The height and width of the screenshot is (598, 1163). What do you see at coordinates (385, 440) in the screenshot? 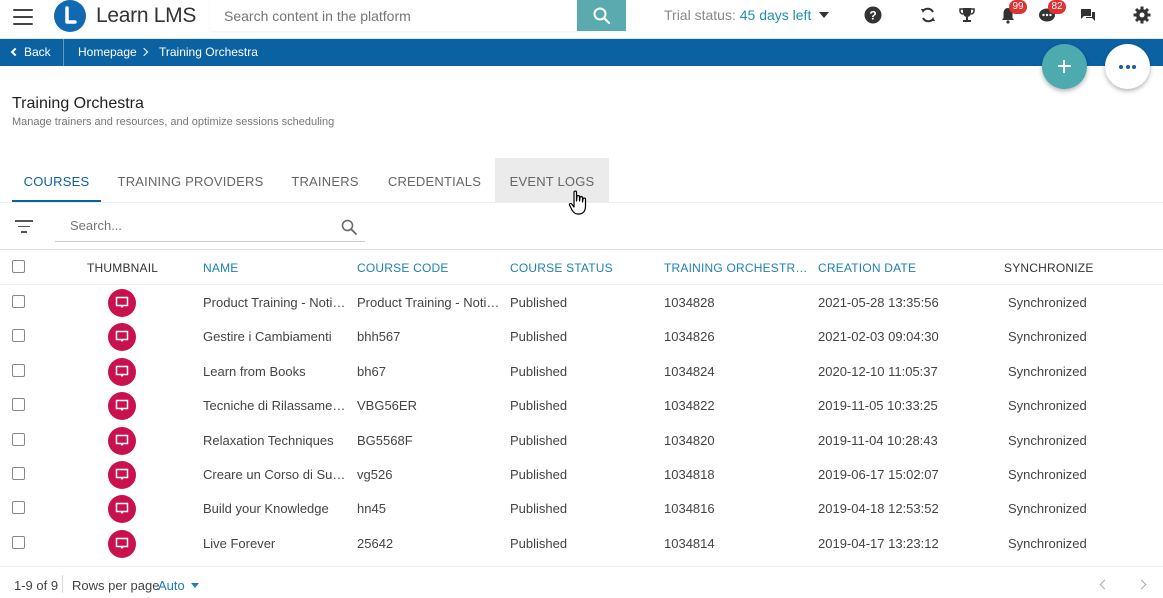
I see `course-code: BG5568F` at bounding box center [385, 440].